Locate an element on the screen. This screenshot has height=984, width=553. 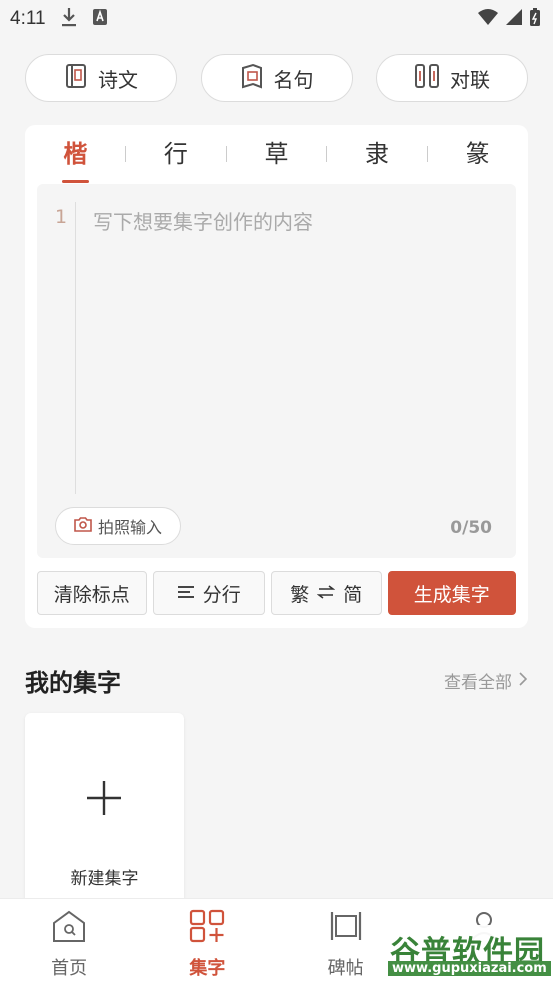
nav-collection-label: 集字 is located at coordinates (207, 968).